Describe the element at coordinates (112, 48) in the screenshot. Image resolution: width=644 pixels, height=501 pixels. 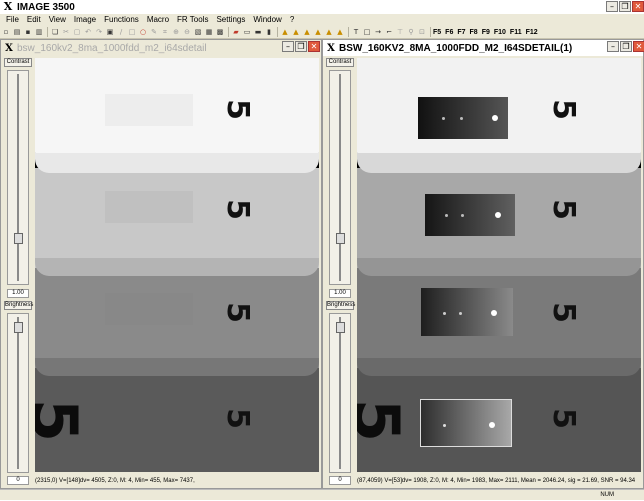
I see `left-window-title: bsw_160kv2_8ma_1000fdd_m2_i64sdetail` at that location.